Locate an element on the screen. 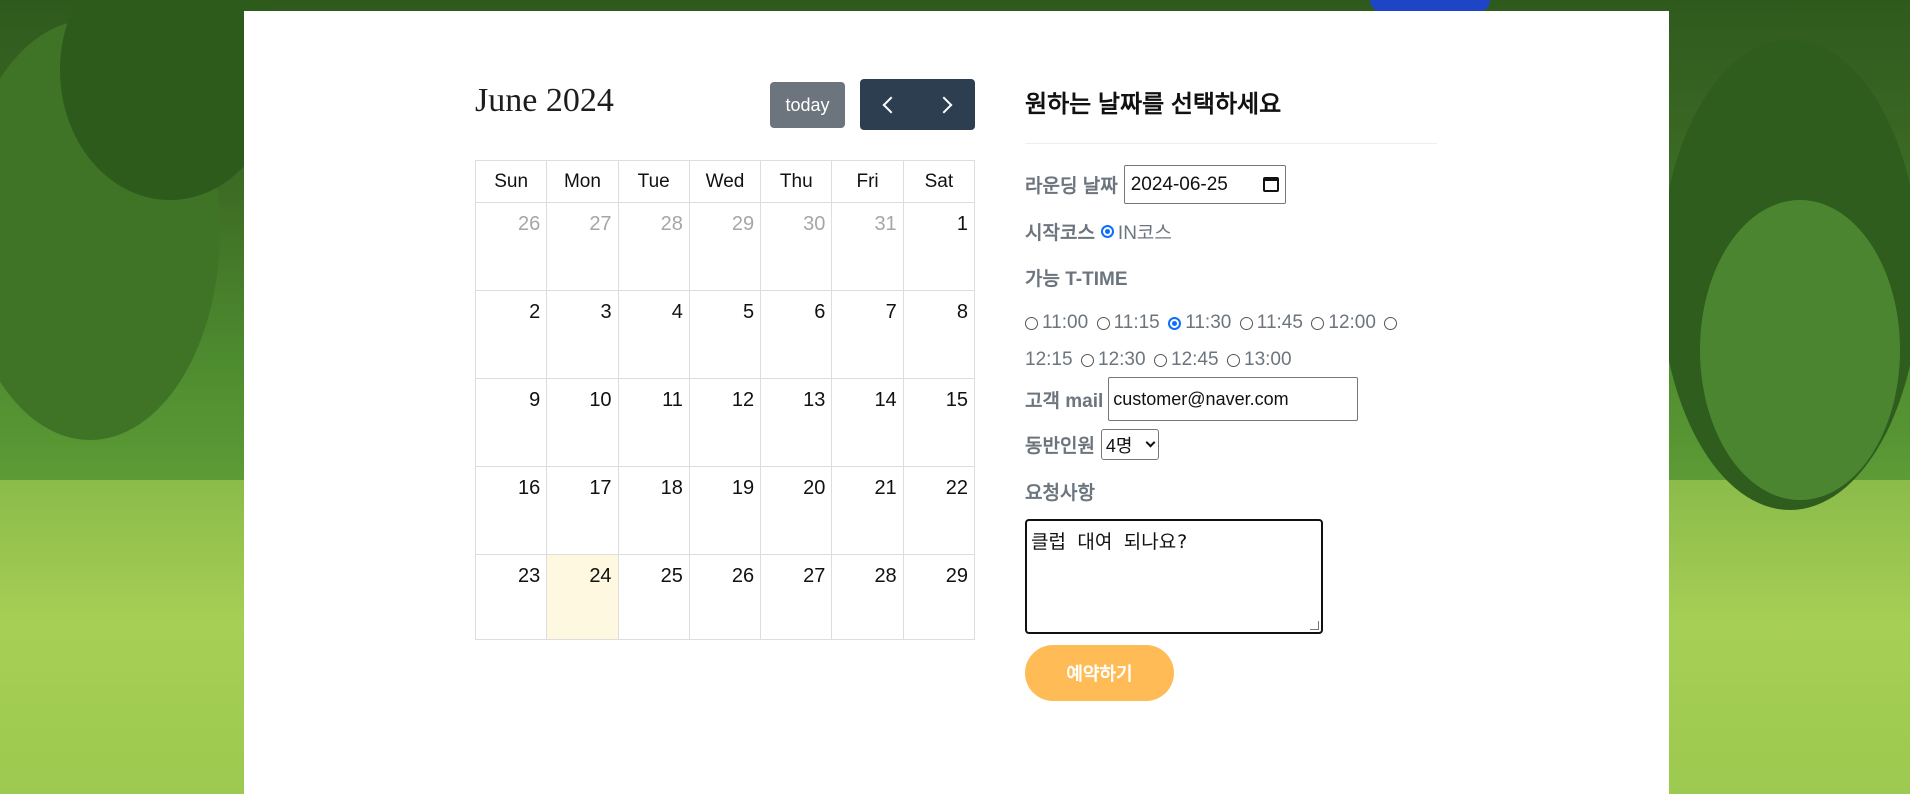  calendar-day: 17 is located at coordinates (582, 510).